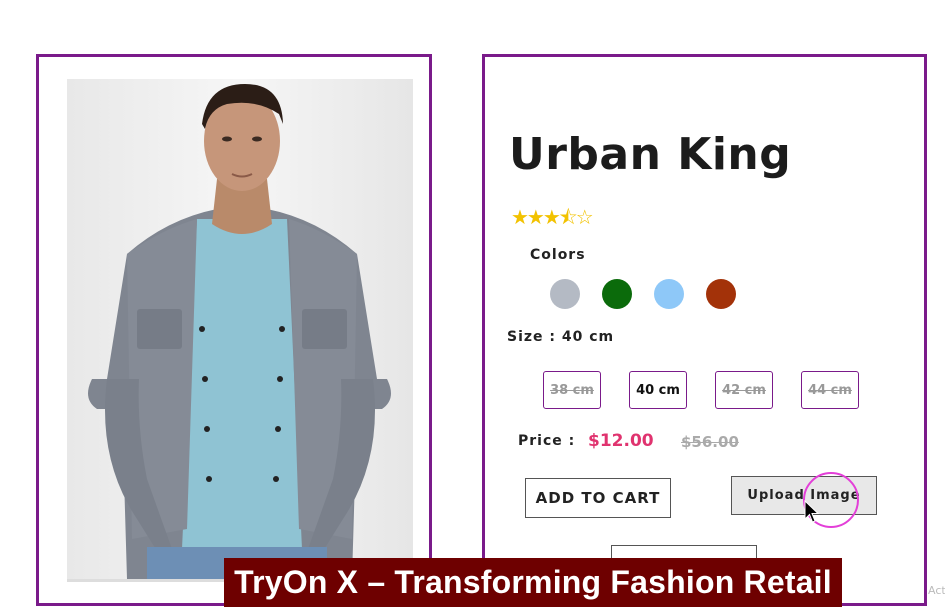  I want to click on cursor-icon, so click(812, 511).